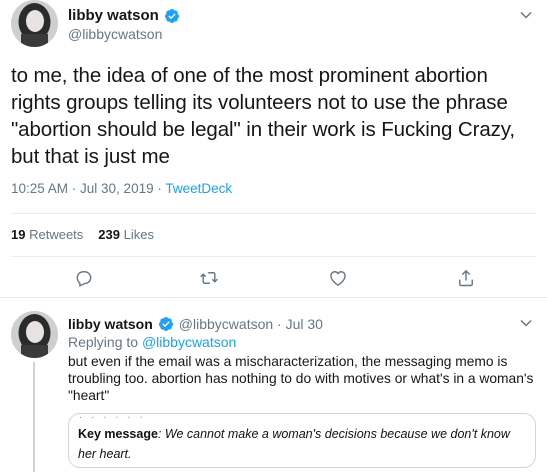  What do you see at coordinates (118, 434) in the screenshot?
I see `quote-key: Key message` at bounding box center [118, 434].